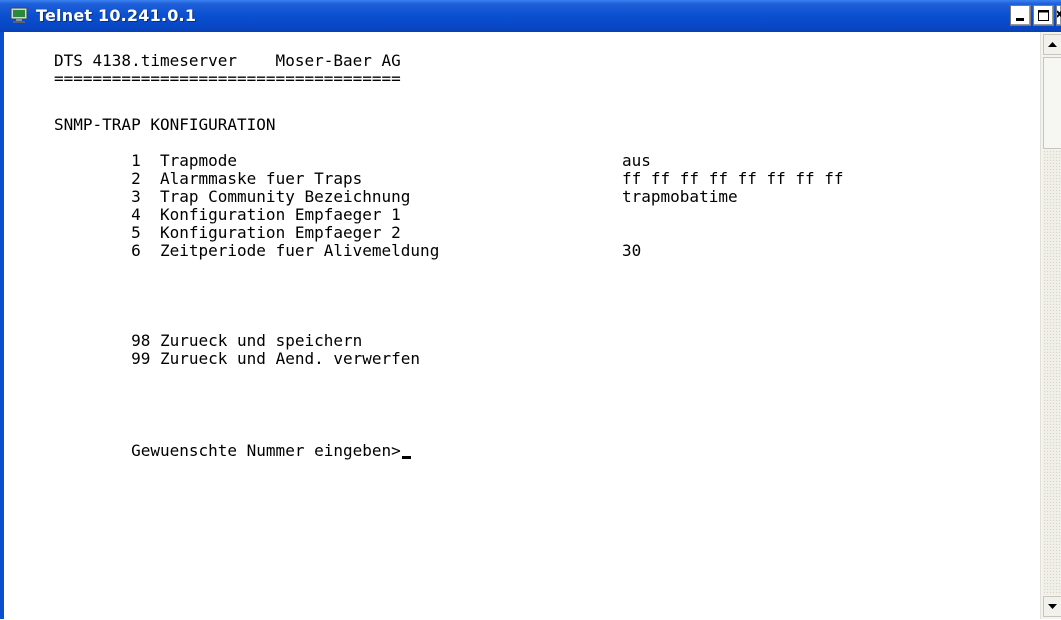 The image size is (1061, 620). What do you see at coordinates (1020, 15) in the screenshot?
I see `minimize-button` at bounding box center [1020, 15].